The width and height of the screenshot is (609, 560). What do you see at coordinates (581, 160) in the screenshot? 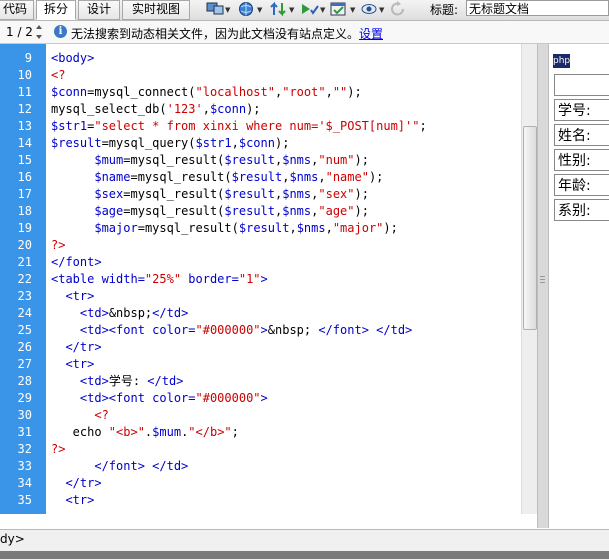
I see `table-cell: 性别:` at bounding box center [581, 160].